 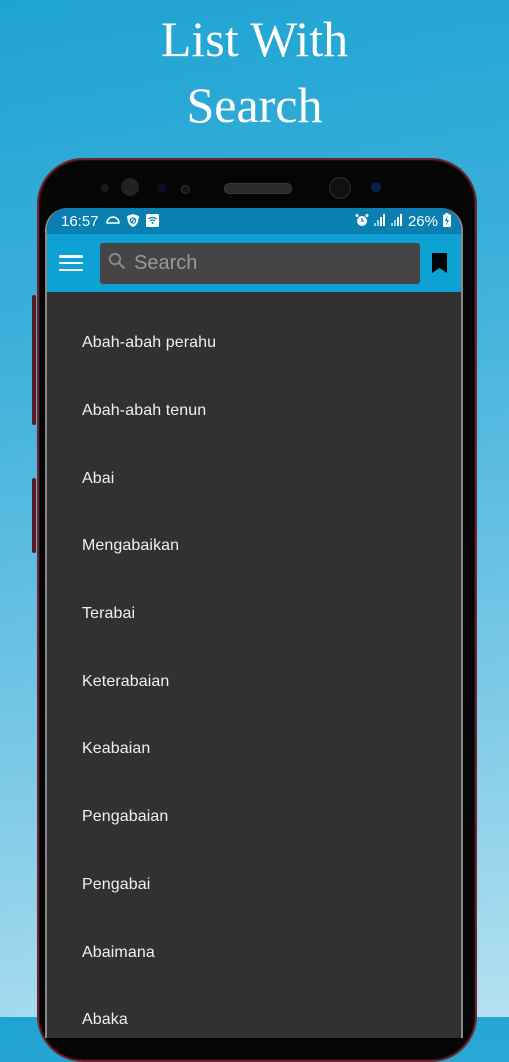 What do you see at coordinates (439, 263) in the screenshot?
I see `bookmark-icon` at bounding box center [439, 263].